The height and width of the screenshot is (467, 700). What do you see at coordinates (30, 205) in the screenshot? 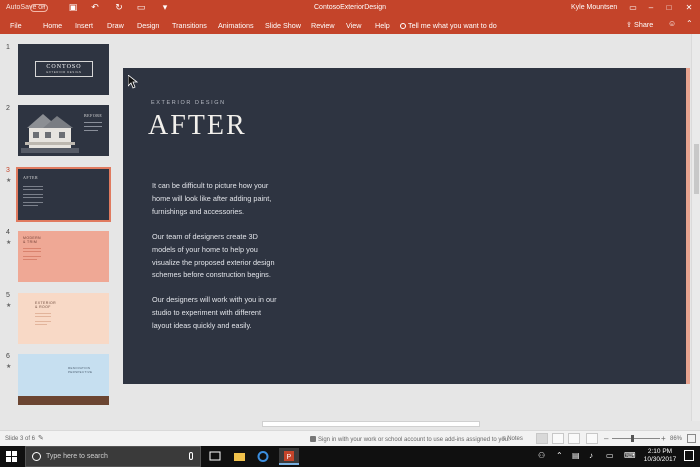
I see `thumbnail-3-text-line` at bounding box center [30, 205].